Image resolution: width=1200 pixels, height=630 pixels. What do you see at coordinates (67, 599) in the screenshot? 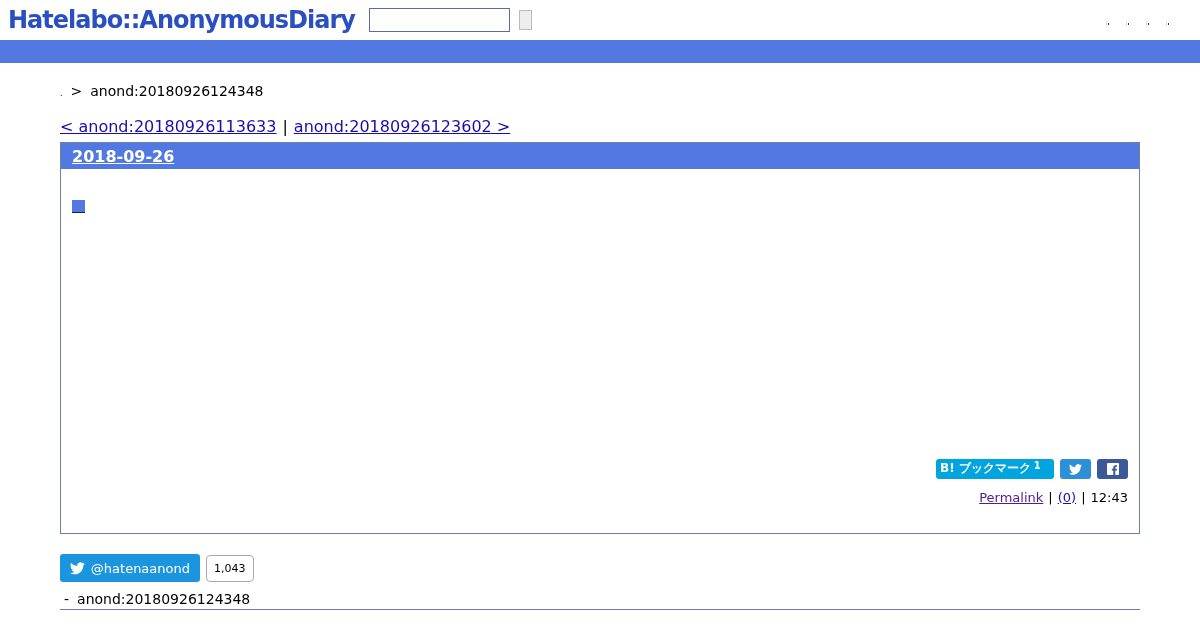
I see `list-dash: -` at bounding box center [67, 599].